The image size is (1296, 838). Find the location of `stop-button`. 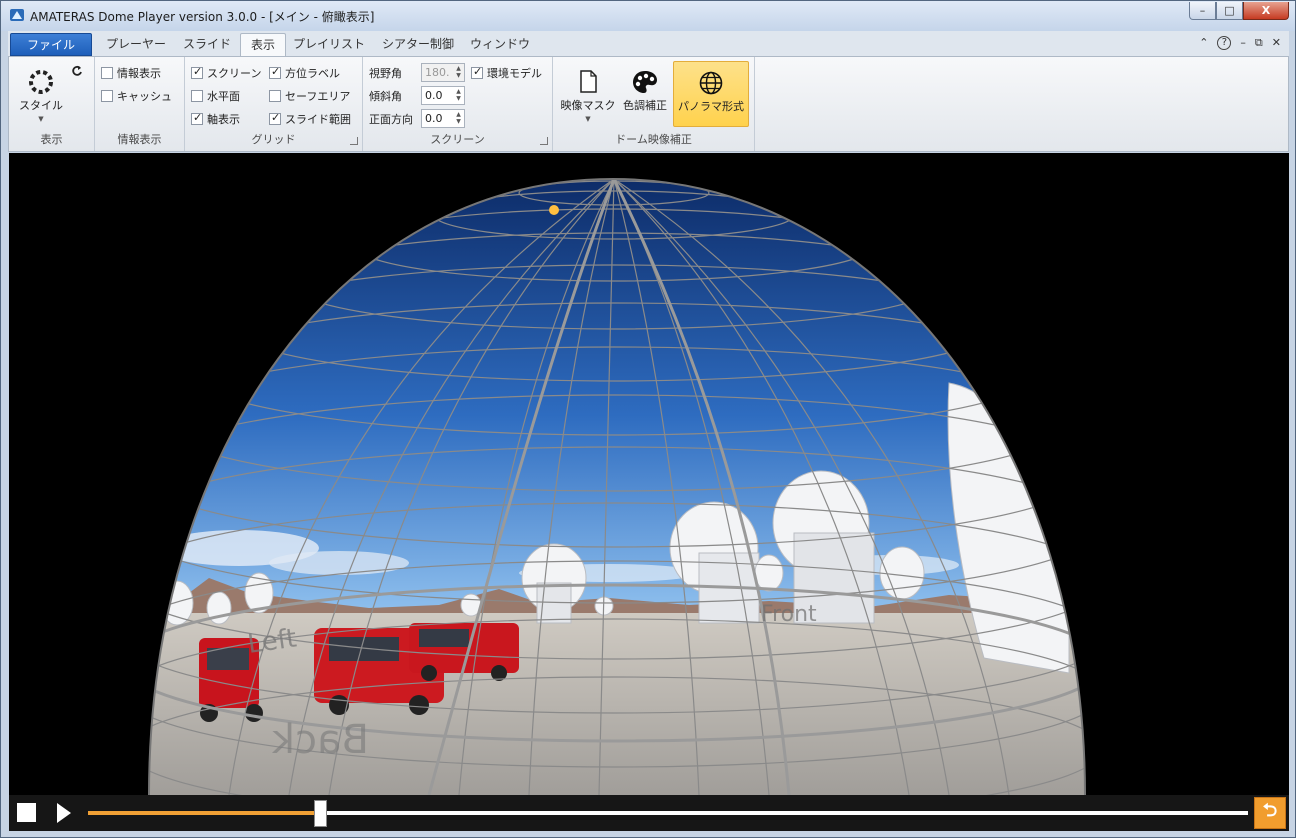

stop-button is located at coordinates (26, 812).